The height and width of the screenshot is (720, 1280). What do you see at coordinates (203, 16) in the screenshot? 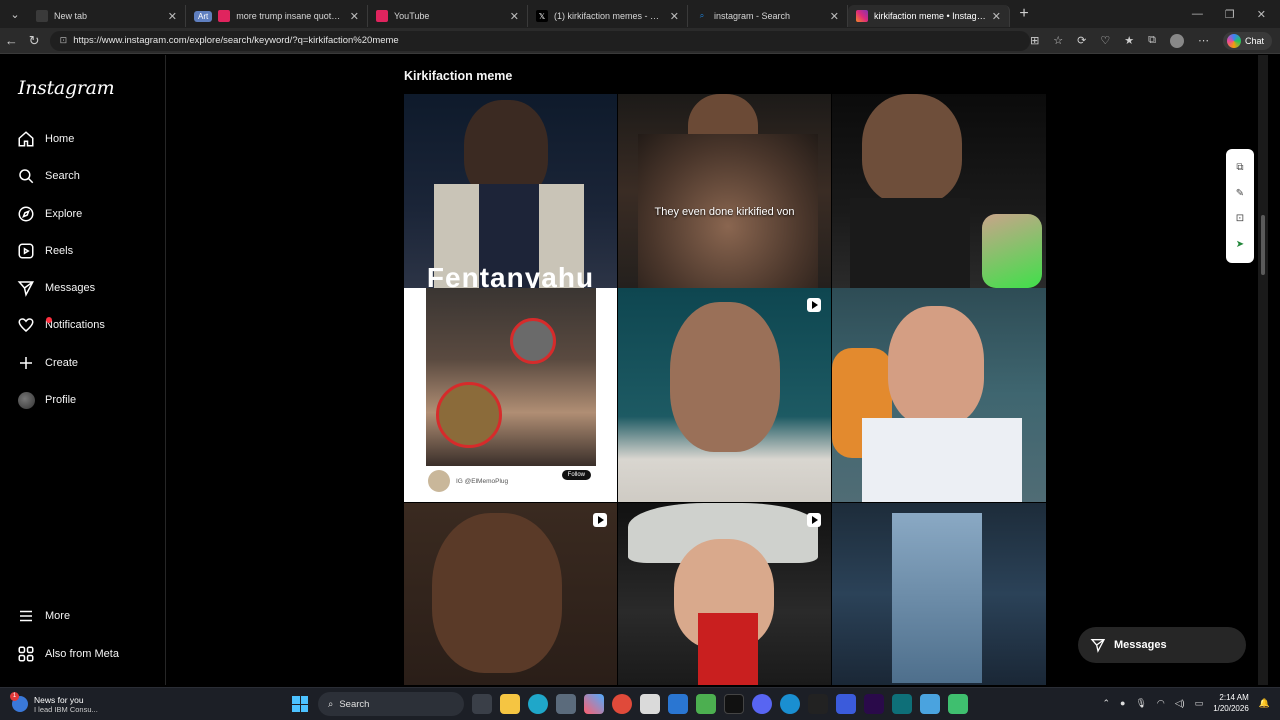
I see `tab-group-label: Art` at bounding box center [203, 16].